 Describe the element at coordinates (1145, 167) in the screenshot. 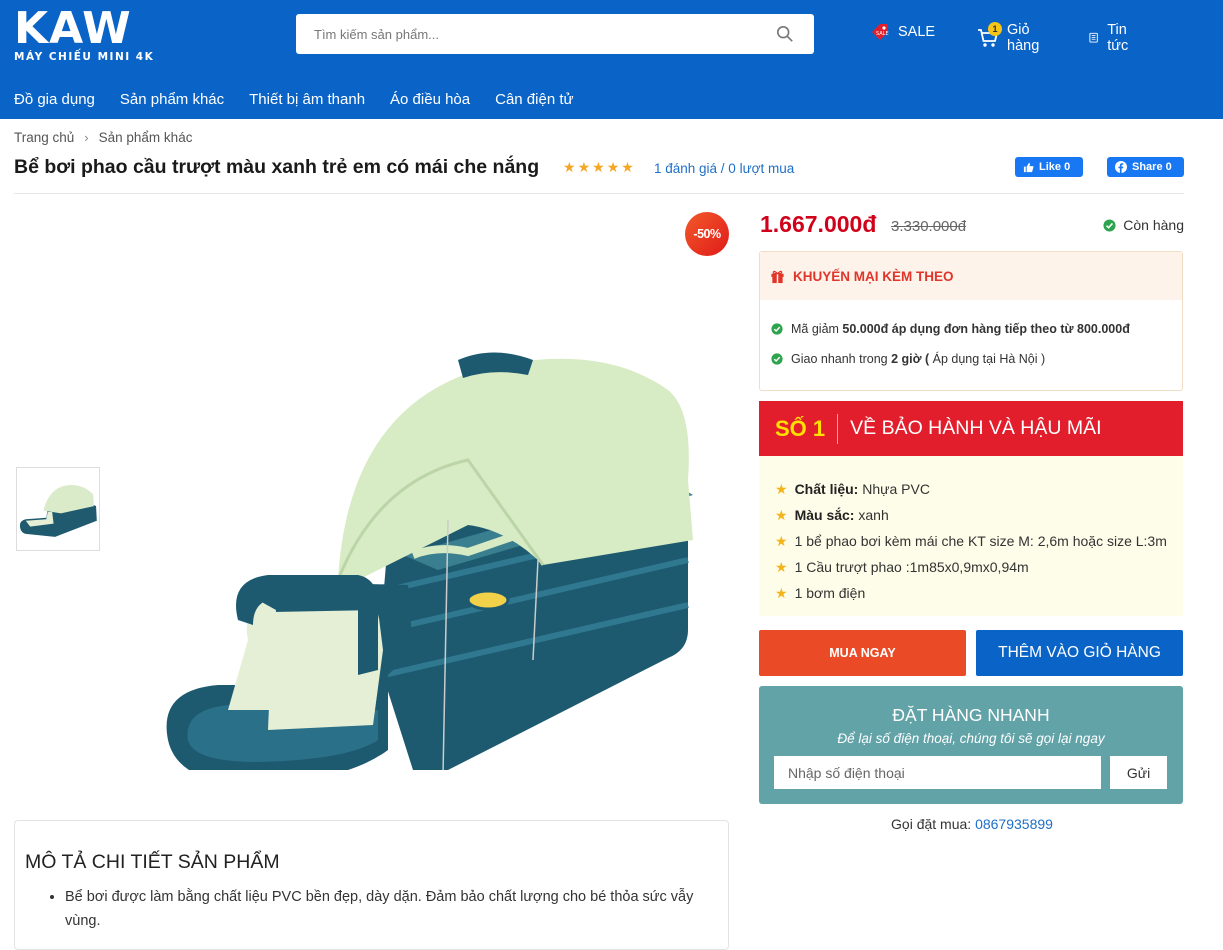

I see `facebook-share-button: Share 0` at that location.